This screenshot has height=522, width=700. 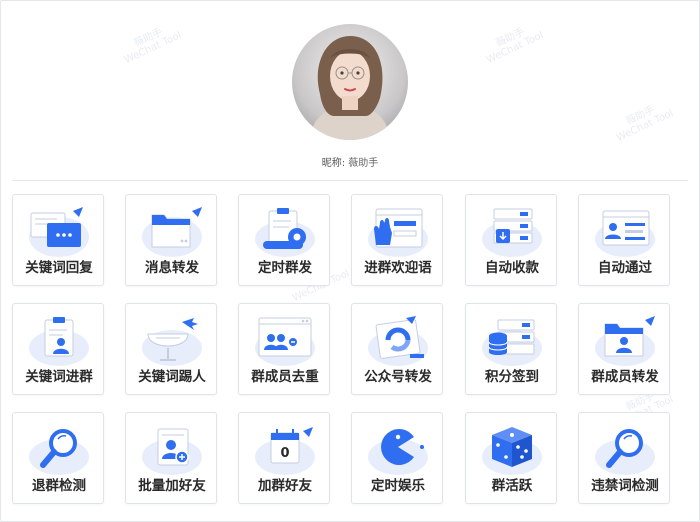 I want to click on feature-card-auto-accept: 自动通过, so click(x=624, y=240).